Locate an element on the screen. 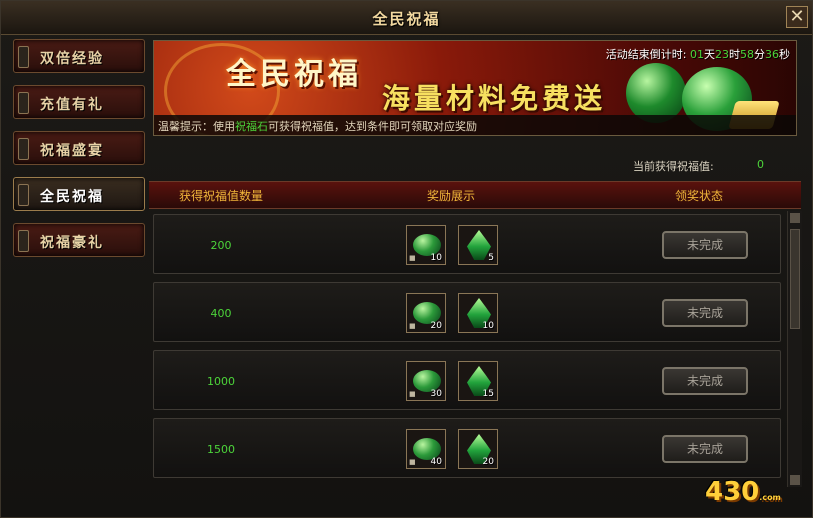  reward-slot: ■ 10 is located at coordinates (426, 245).